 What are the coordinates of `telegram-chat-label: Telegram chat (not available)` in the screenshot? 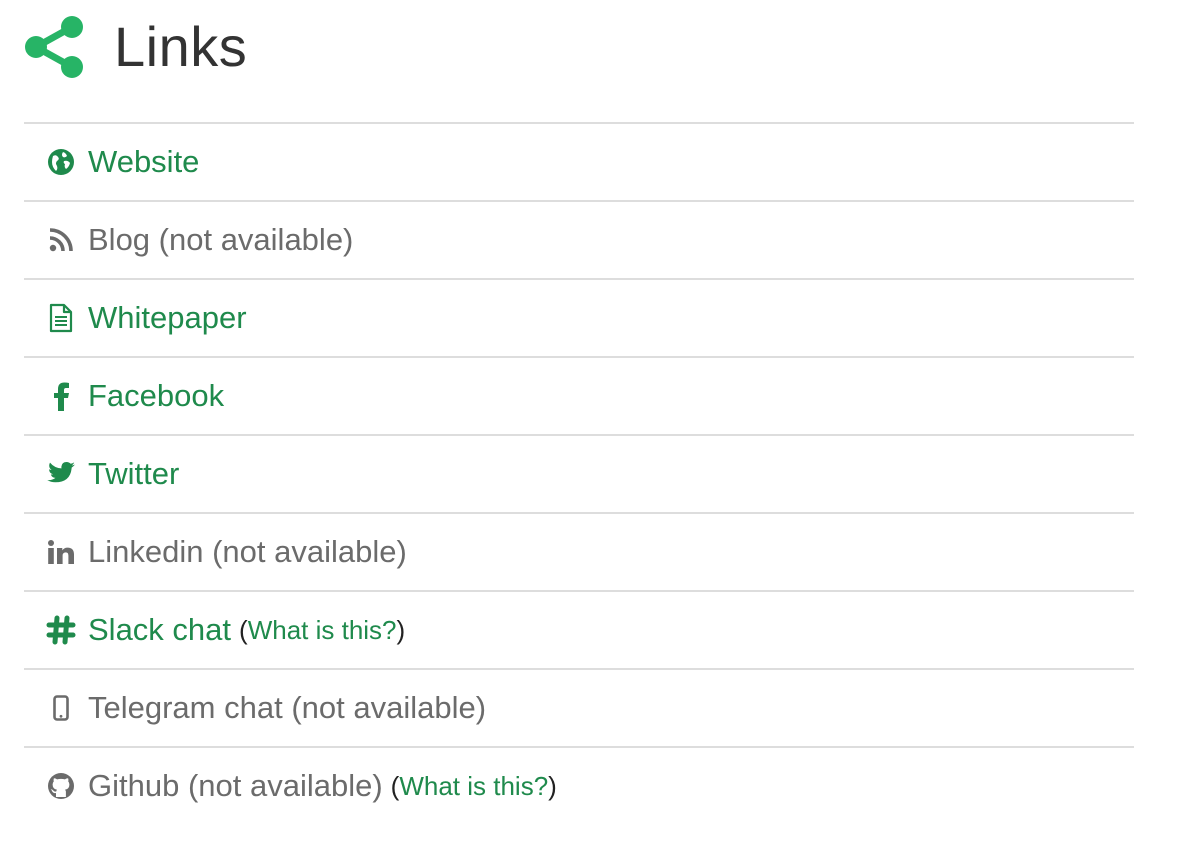 It's located at (287, 707).